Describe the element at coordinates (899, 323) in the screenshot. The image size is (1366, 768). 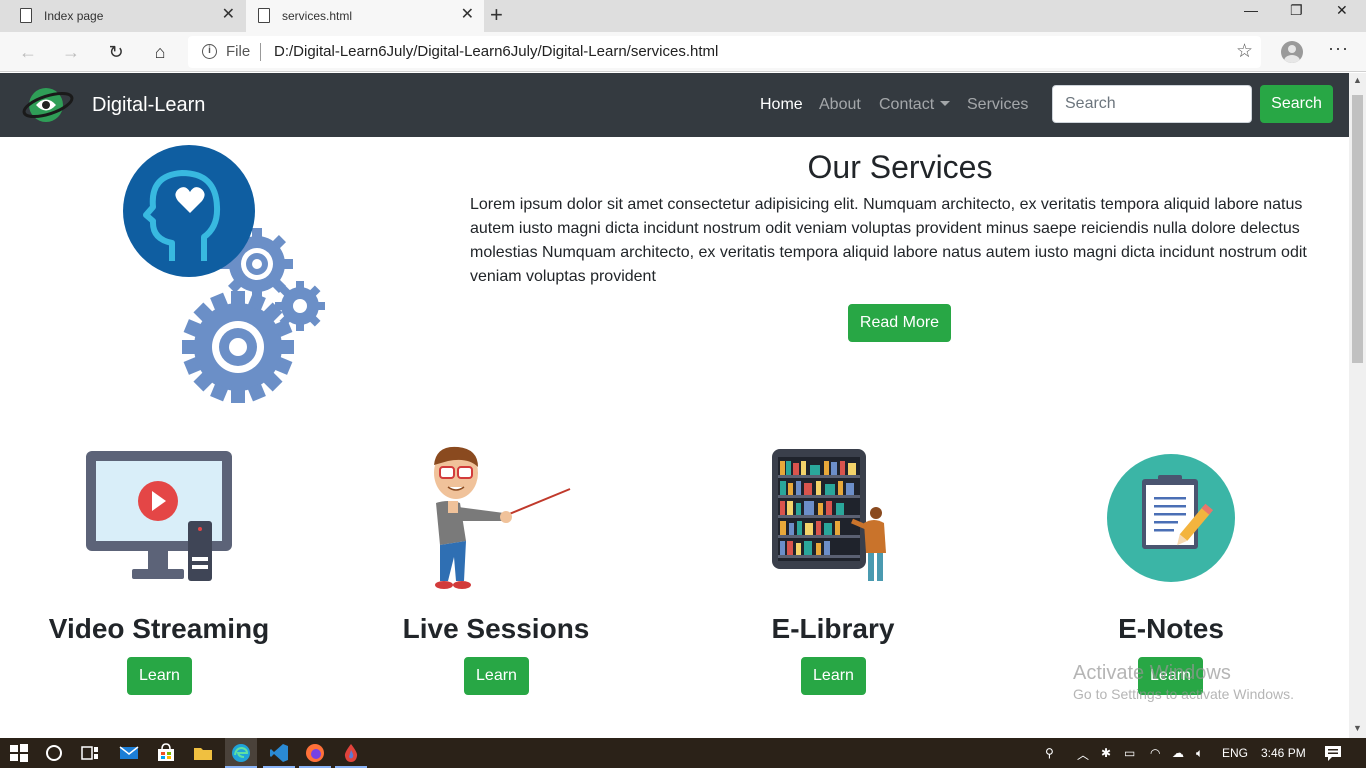
I see `read-more-button: Read More` at that location.